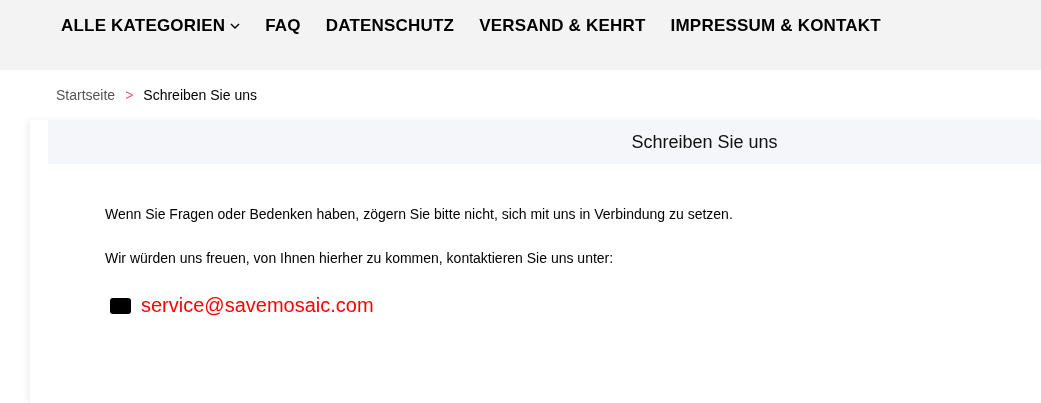  I want to click on email-link: service@savemosaic.com, so click(257, 305).